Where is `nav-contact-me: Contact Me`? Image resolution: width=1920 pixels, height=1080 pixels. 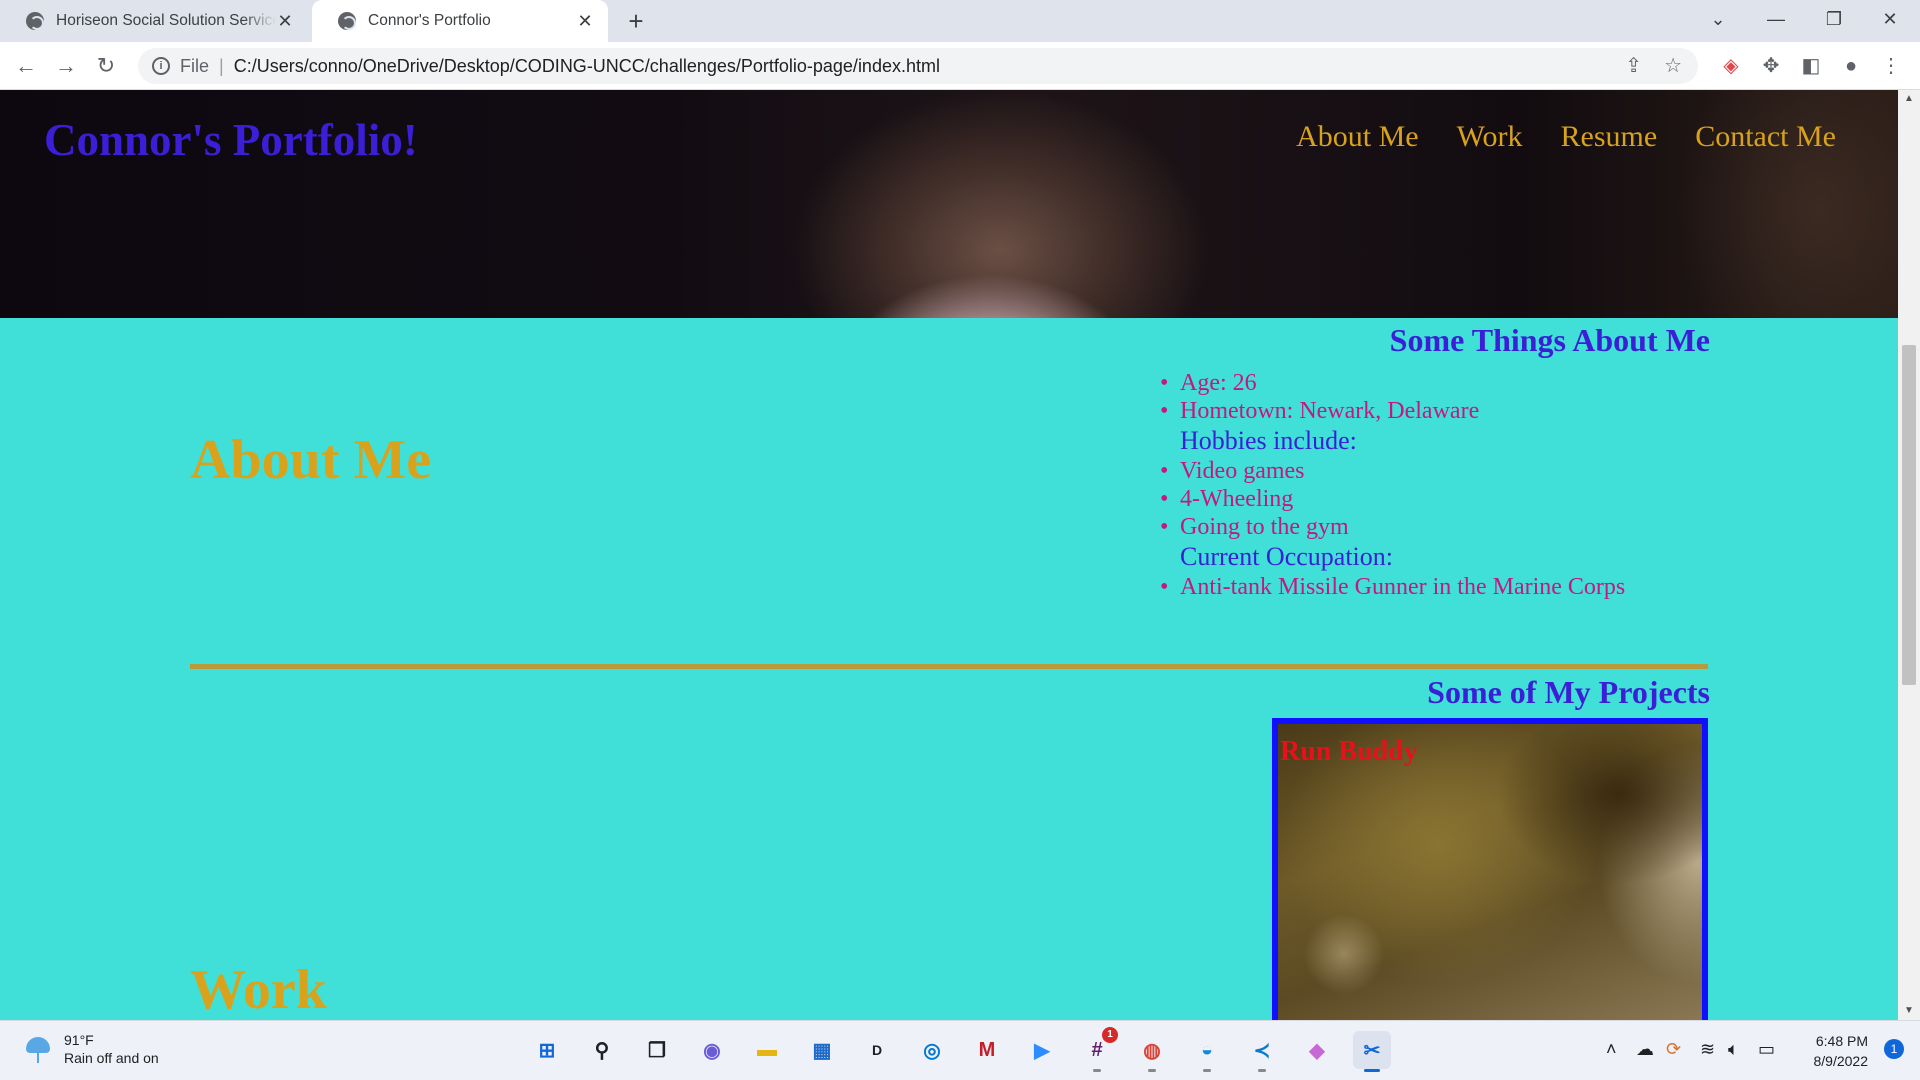
nav-contact-me: Contact Me is located at coordinates (1765, 137).